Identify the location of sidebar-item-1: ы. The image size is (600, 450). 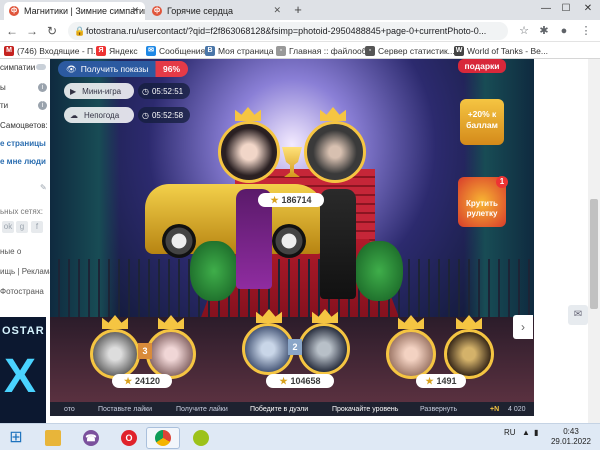
(3, 87).